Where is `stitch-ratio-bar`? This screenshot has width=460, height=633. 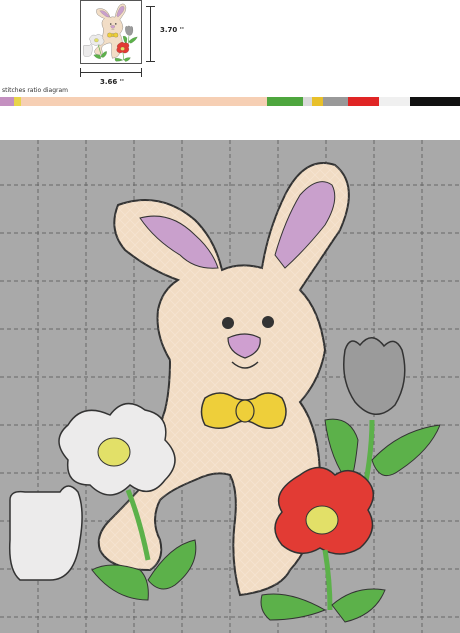 stitch-ratio-bar is located at coordinates (230, 101).